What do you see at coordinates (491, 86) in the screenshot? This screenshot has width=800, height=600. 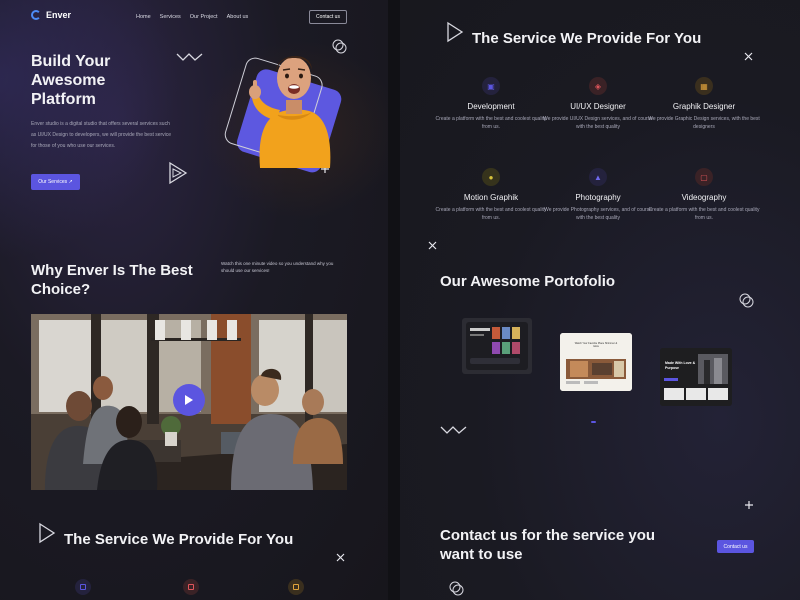 I see `code-icon: ▣` at bounding box center [491, 86].